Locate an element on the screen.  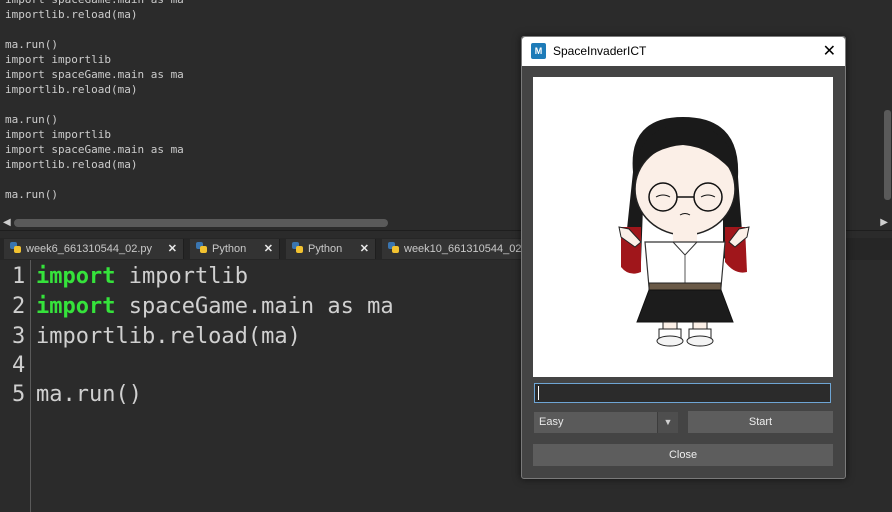
code-text: importlib is located at coordinates (181, 276).